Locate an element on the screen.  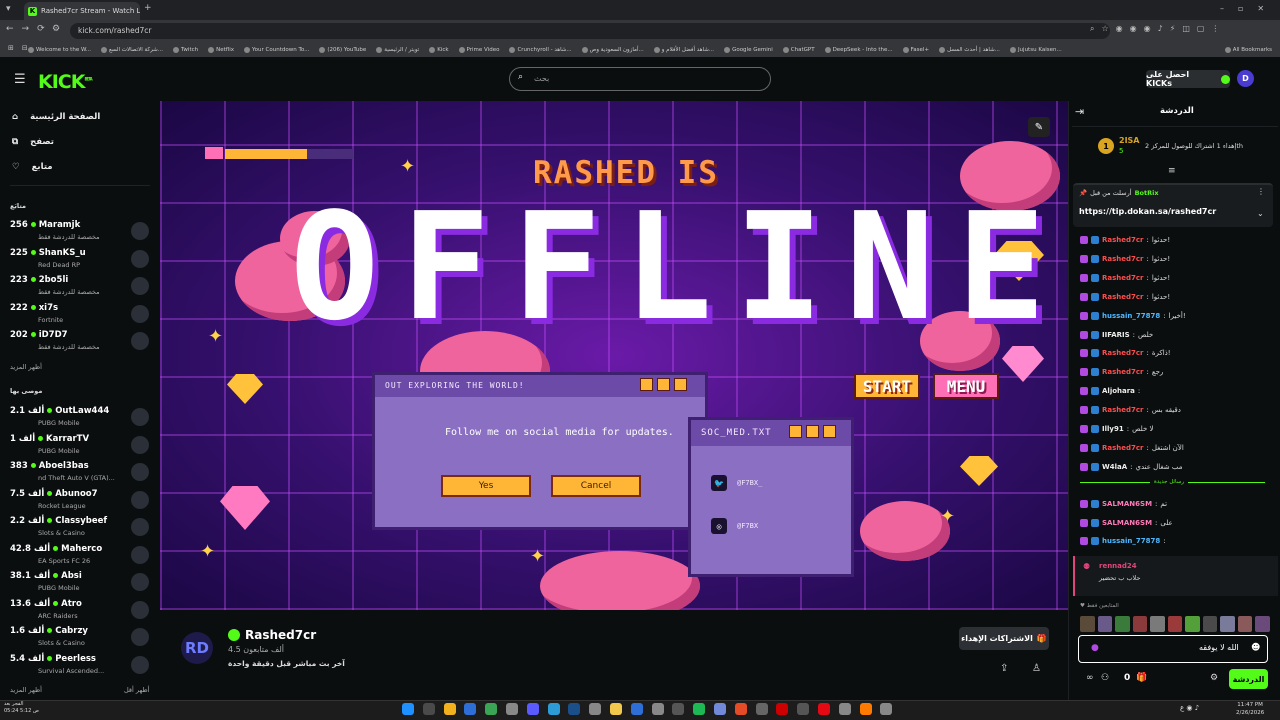
bookmark-item: Netflix is located at coordinates (221, 49).